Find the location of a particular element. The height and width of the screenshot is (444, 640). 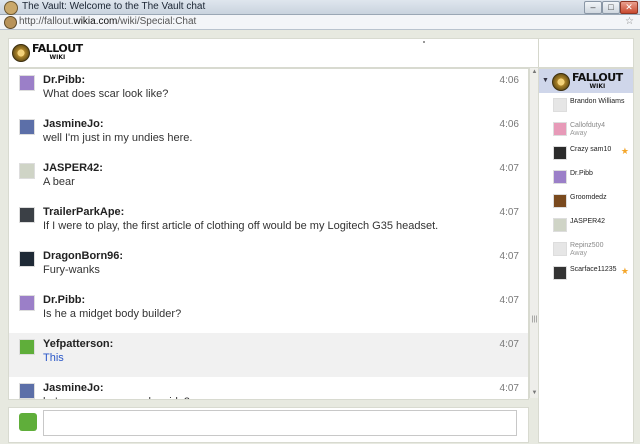

user-list-name: Brandon Williams is located at coordinates (597, 101).